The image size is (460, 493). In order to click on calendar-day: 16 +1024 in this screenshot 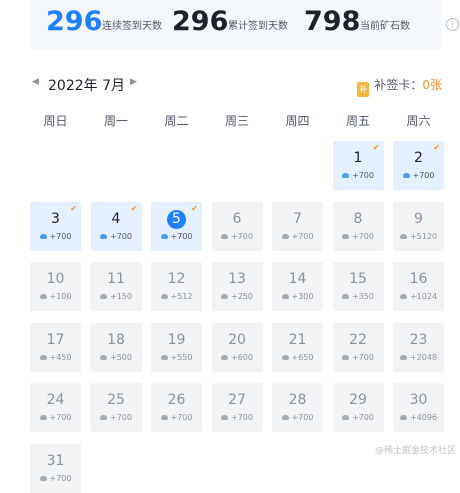, I will do `click(418, 286)`.